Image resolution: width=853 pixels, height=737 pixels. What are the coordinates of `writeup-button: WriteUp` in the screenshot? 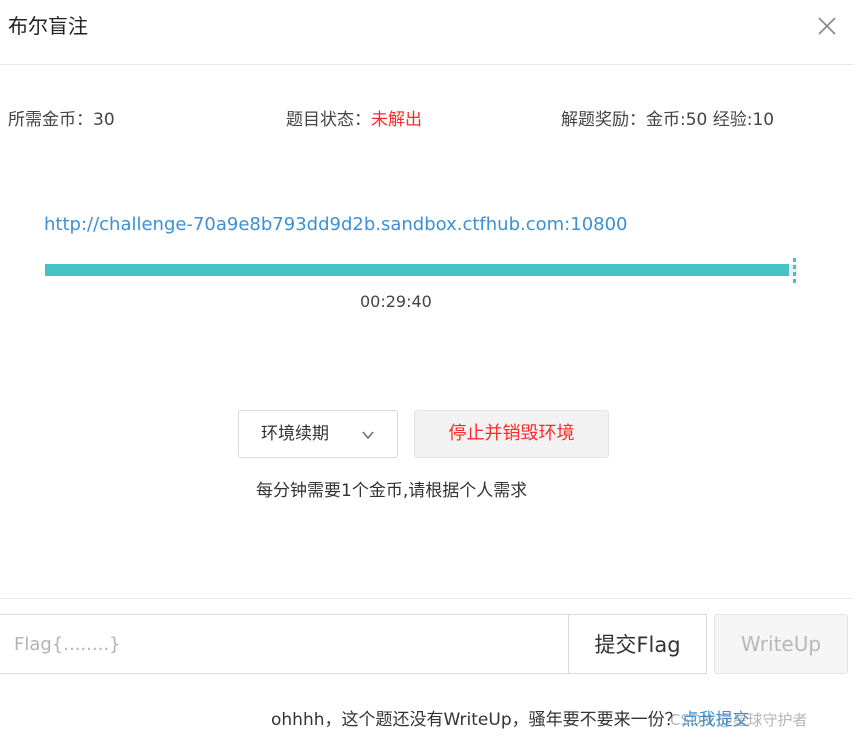 It's located at (781, 644).